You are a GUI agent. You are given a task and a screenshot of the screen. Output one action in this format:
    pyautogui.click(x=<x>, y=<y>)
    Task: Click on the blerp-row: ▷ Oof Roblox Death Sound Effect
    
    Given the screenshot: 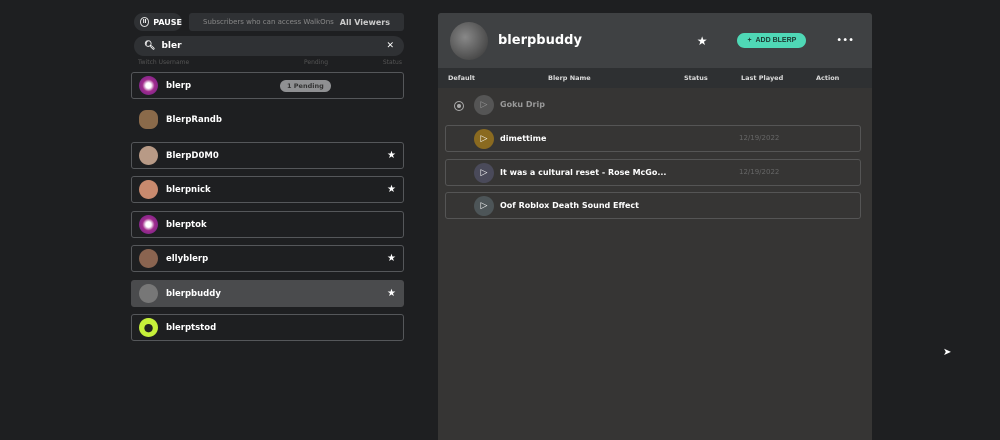 What is the action you would take?
    pyautogui.click(x=653, y=205)
    